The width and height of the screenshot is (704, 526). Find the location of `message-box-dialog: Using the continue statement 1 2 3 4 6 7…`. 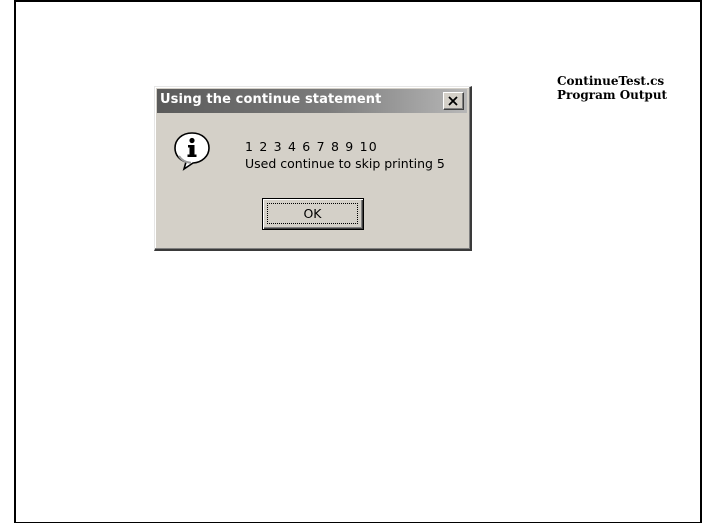

message-box-dialog: Using the continue statement 1 2 3 4 6 7… is located at coordinates (313, 168).